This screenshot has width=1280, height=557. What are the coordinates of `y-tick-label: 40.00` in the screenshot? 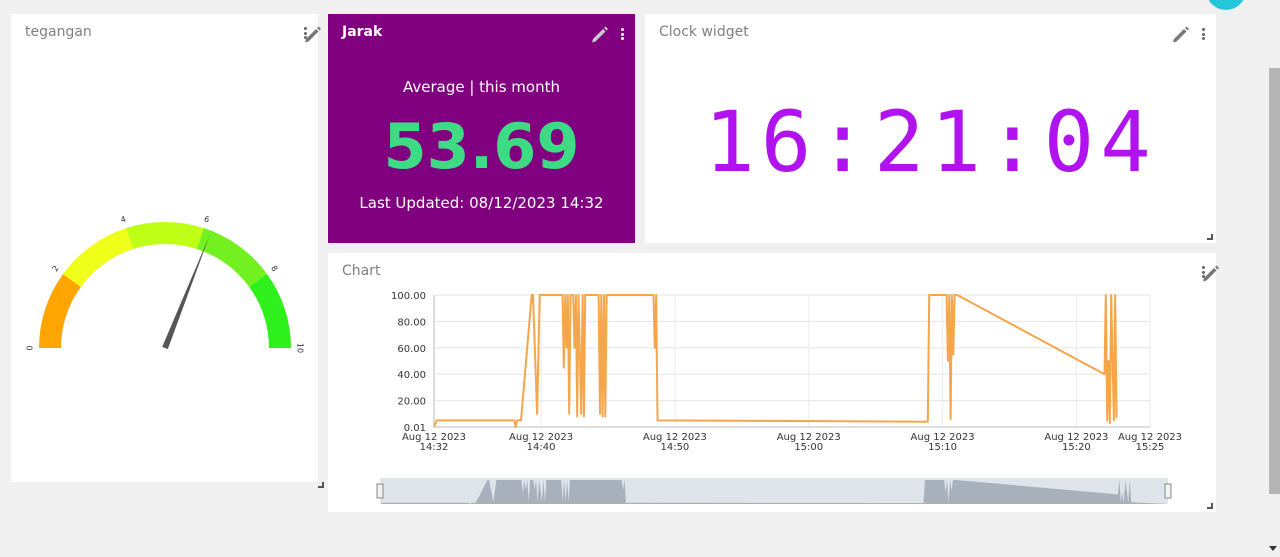 It's located at (411, 375).